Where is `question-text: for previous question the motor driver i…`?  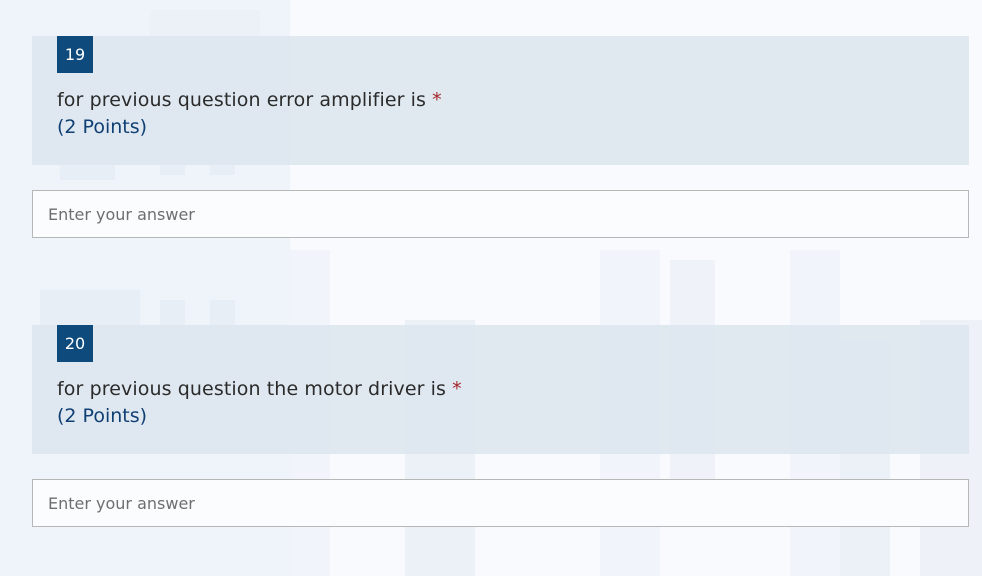
question-text: for previous question the motor driver i… is located at coordinates (252, 389).